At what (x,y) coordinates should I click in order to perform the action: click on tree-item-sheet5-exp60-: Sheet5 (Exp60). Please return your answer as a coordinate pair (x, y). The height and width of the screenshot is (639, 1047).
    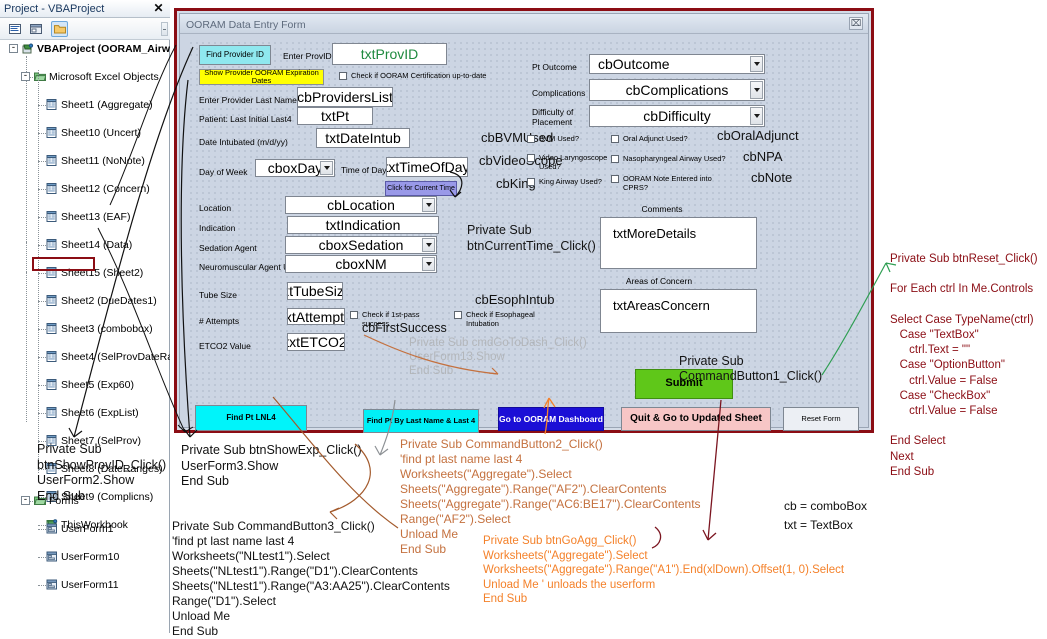
    Looking at the image, I should click on (85, 385).